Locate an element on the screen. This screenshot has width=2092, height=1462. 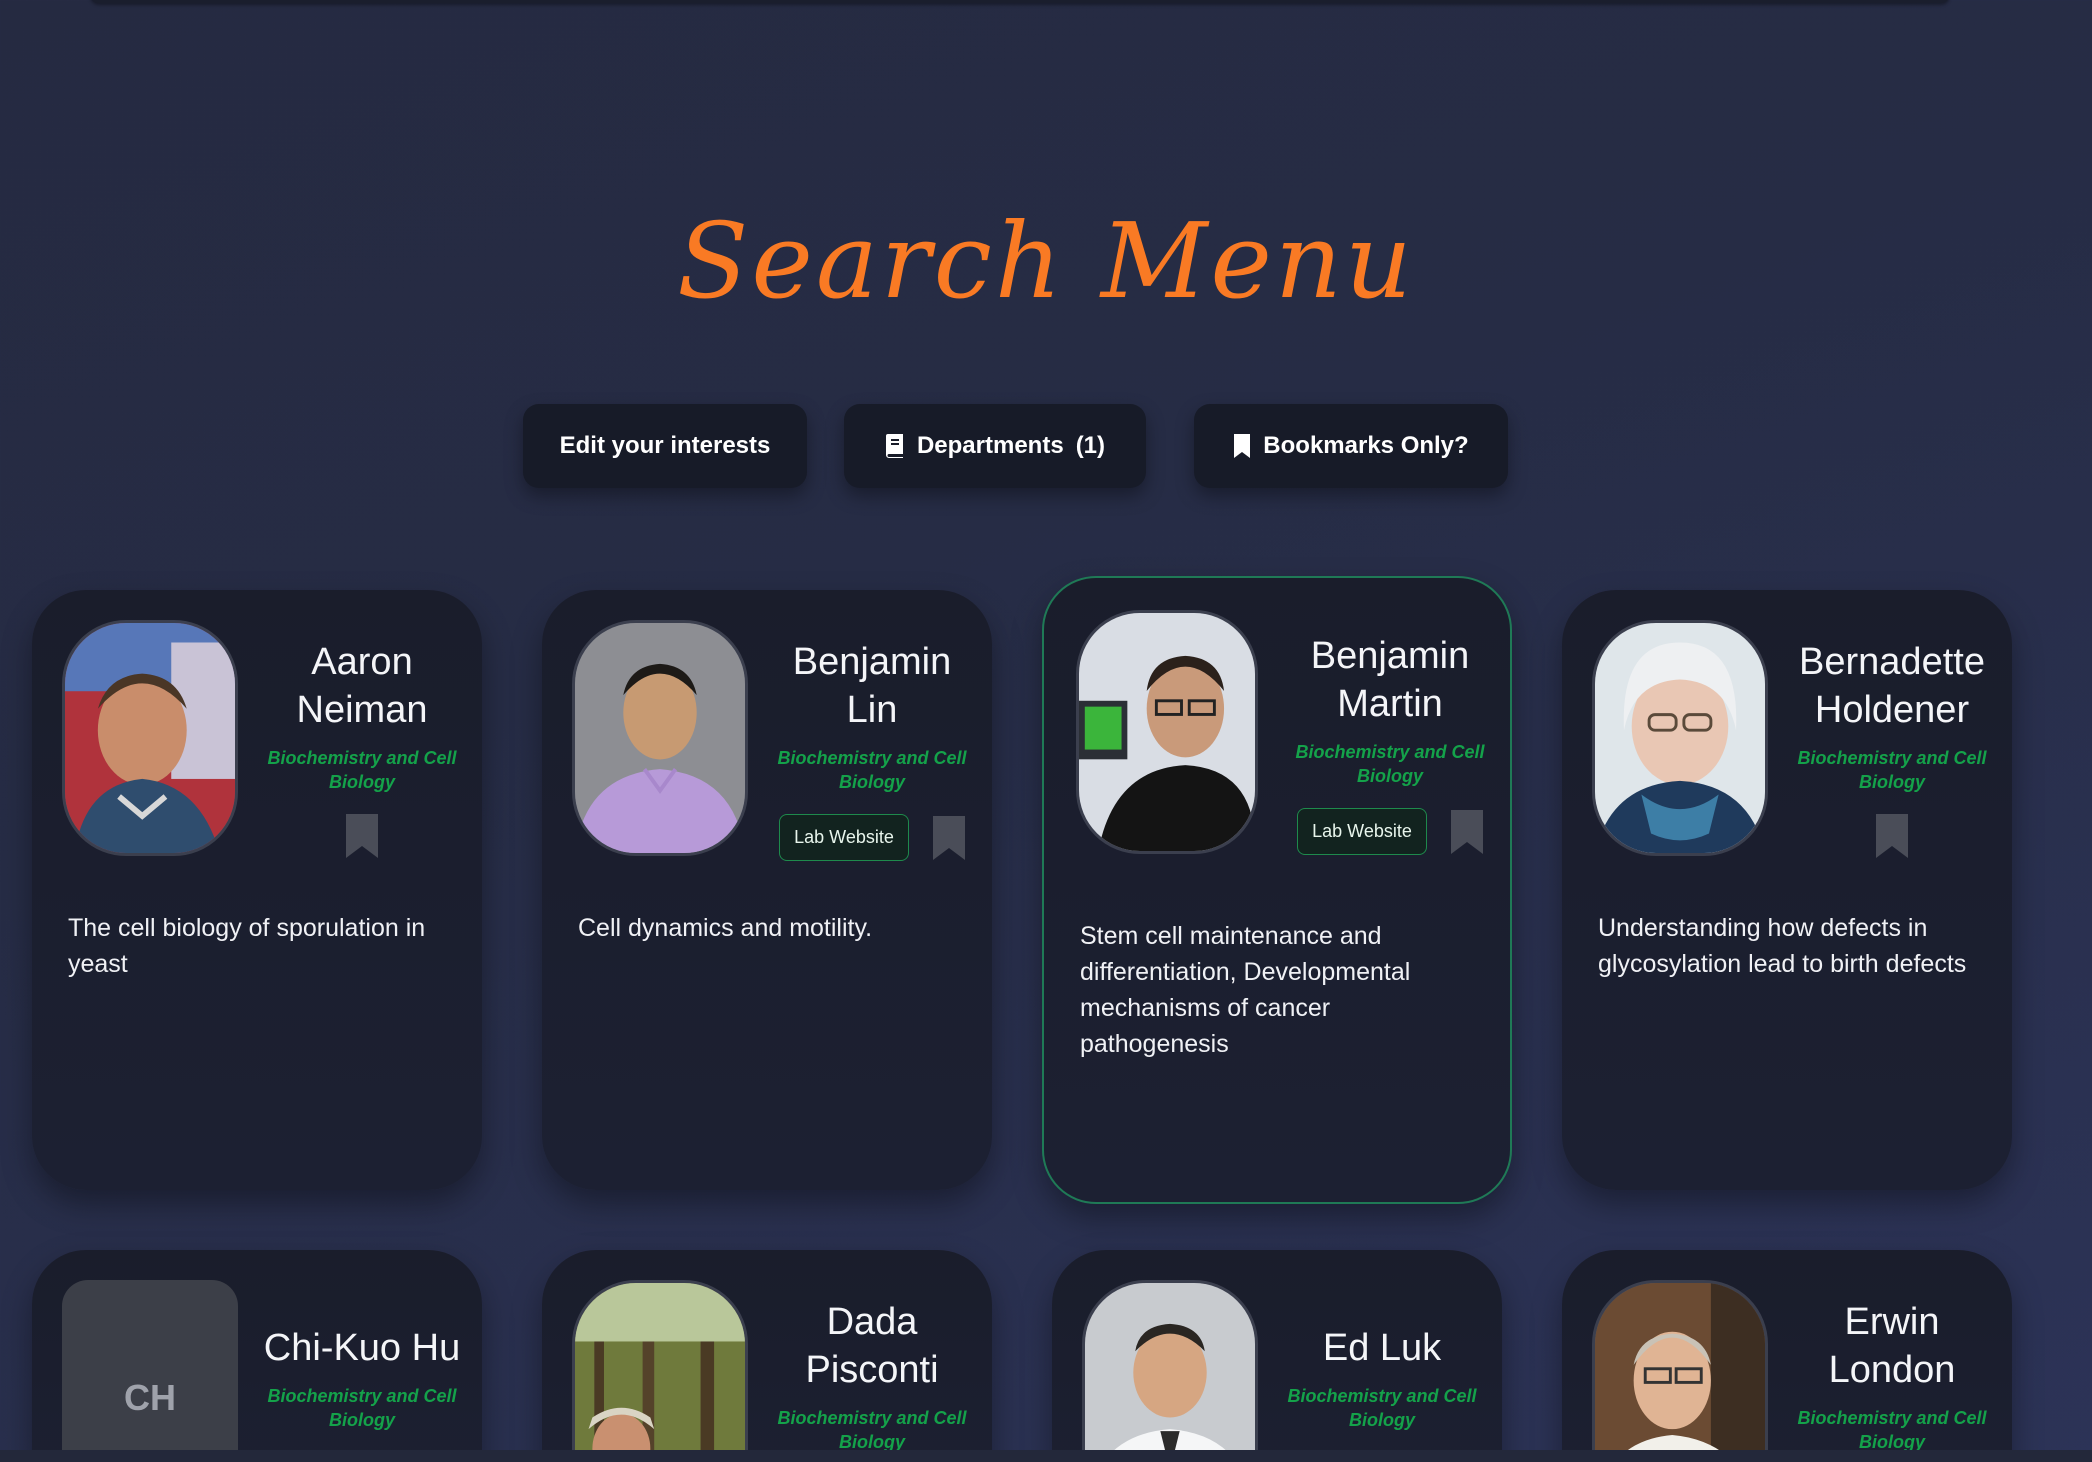
card-info: Ed Luk Biochemistry and Cell Biology is located at coordinates (1382, 1378).